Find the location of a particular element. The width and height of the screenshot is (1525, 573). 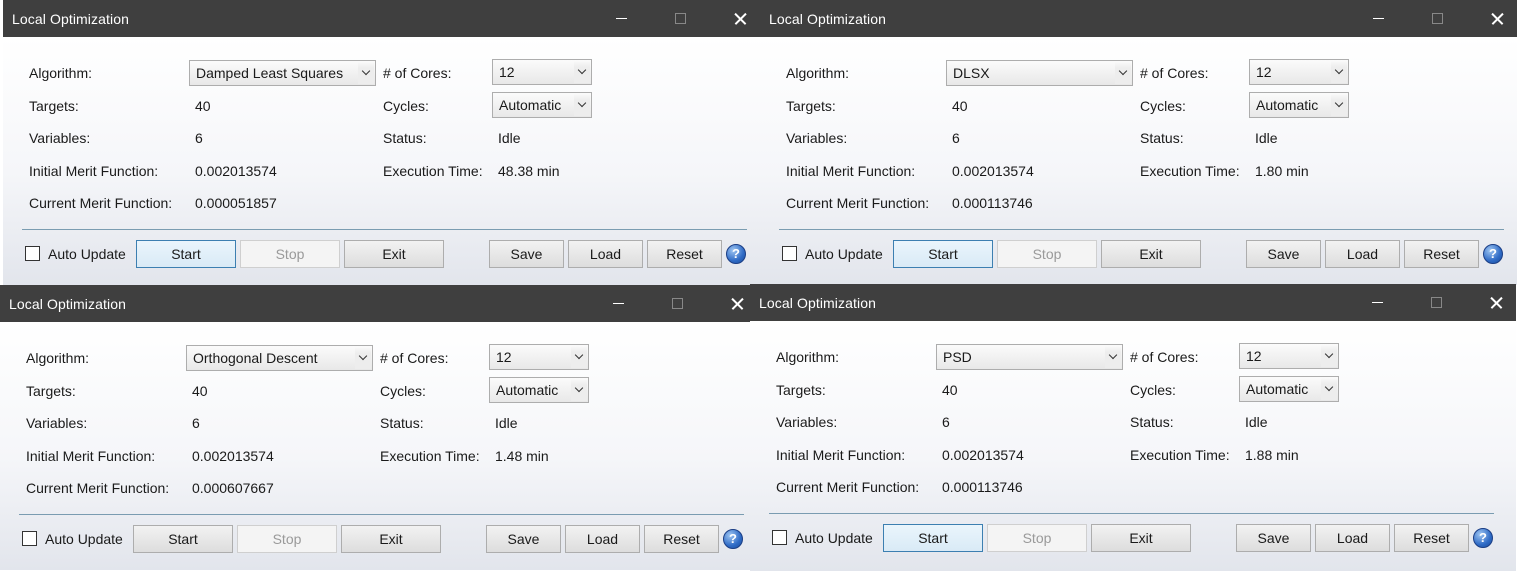

initial-merit-value: 0.002013574 is located at coordinates (993, 171).